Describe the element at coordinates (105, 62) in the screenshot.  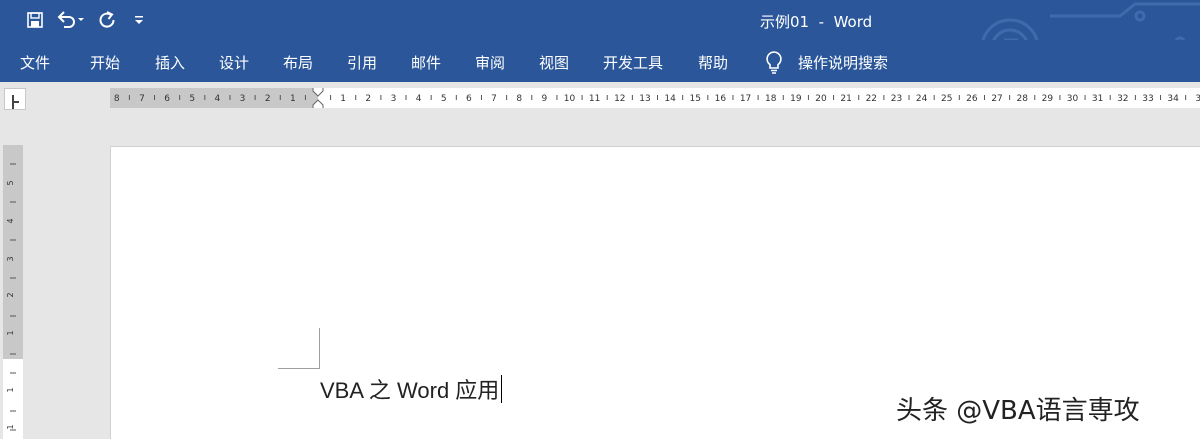
I see `tab-home: 开始` at that location.